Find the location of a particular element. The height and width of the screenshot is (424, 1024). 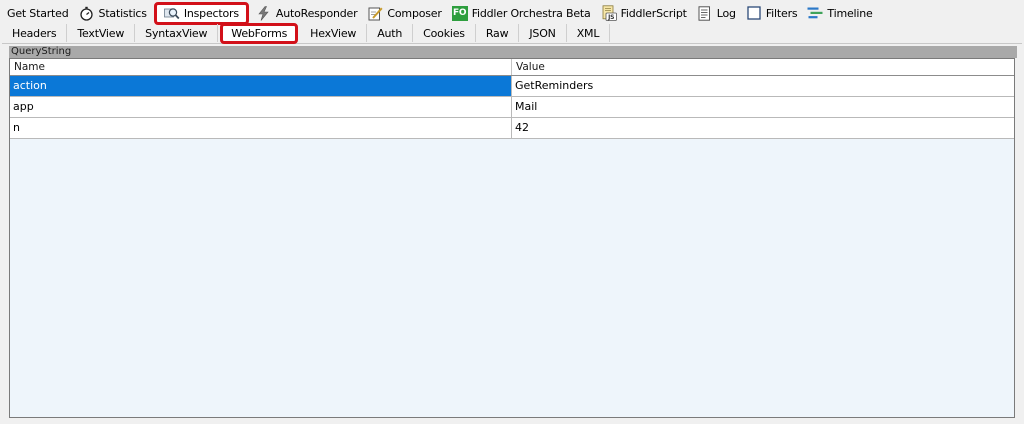

tab-label: Log is located at coordinates (726, 13).